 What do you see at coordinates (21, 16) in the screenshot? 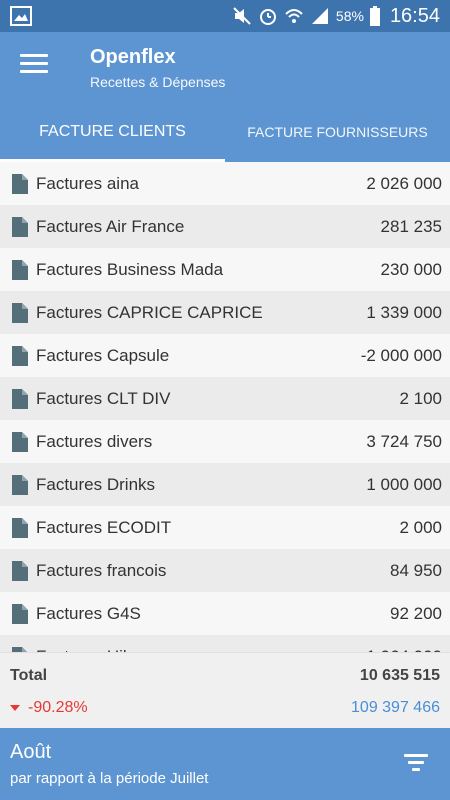
I see `gallery-icon` at bounding box center [21, 16].